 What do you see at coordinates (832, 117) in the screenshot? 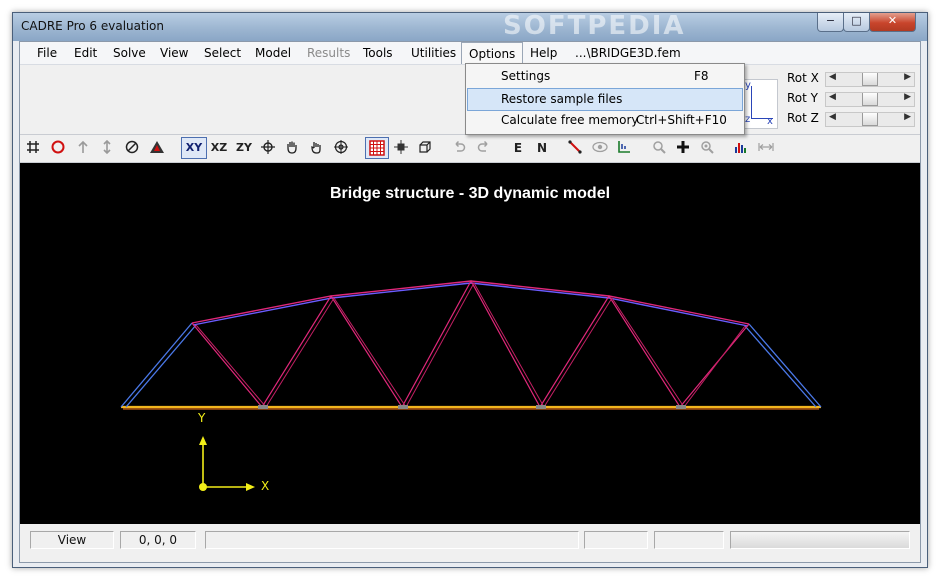
I see `rot-z-left-arrow-icon: ◀` at bounding box center [832, 117].